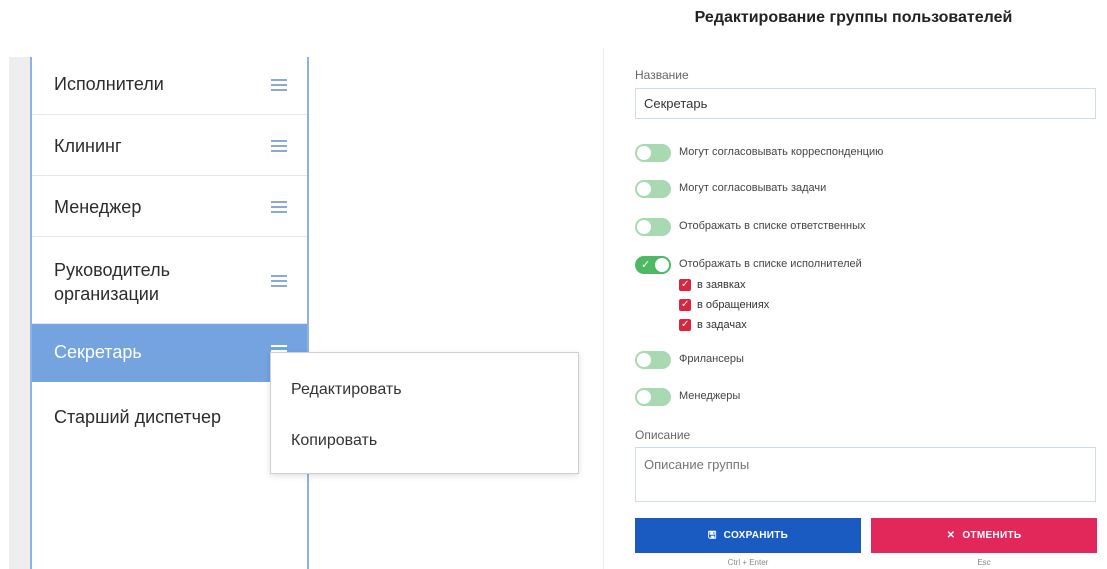  What do you see at coordinates (109, 84) in the screenshot?
I see `list-item-label: Исполнители` at bounding box center [109, 84].